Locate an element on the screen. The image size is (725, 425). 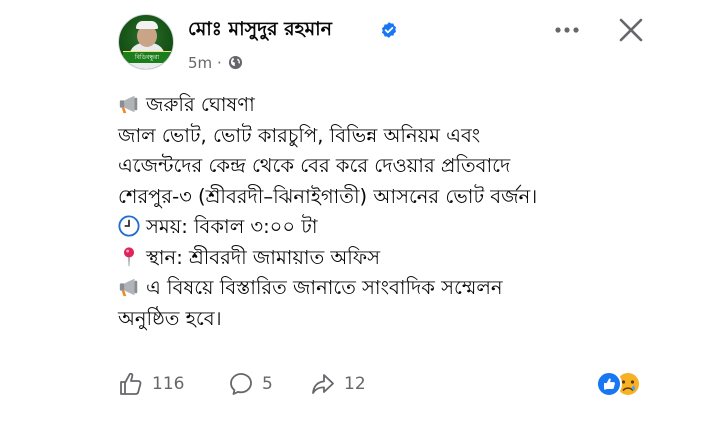
share-count: 12 is located at coordinates (355, 384).